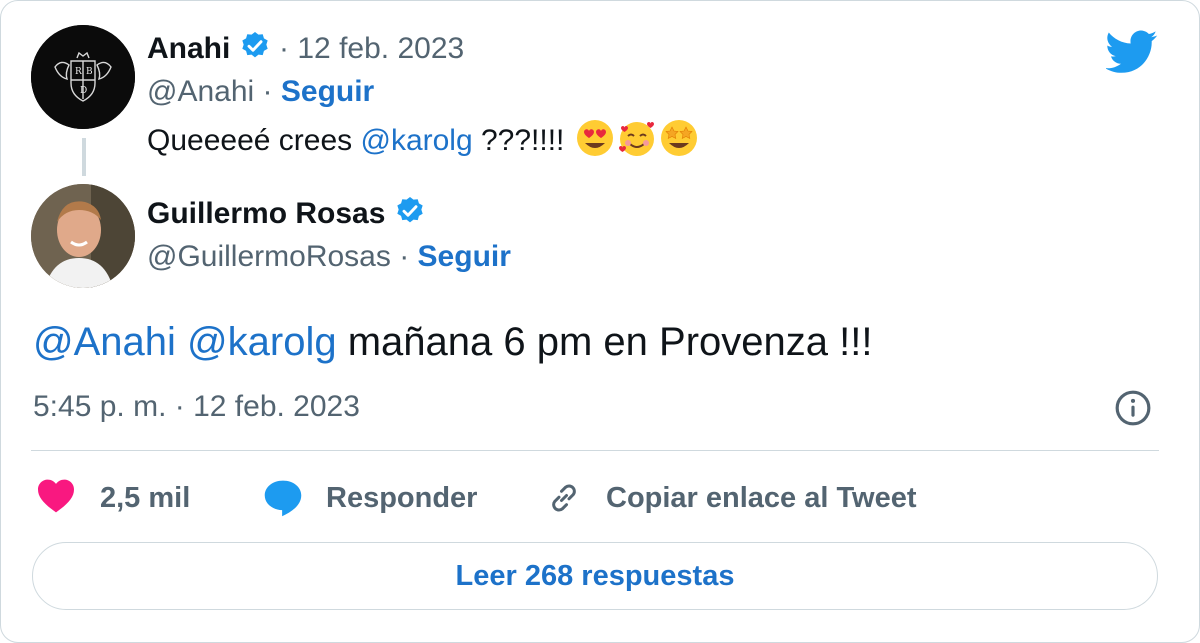 The height and width of the screenshot is (643, 1200). I want to click on heart-icon, so click(57, 498).